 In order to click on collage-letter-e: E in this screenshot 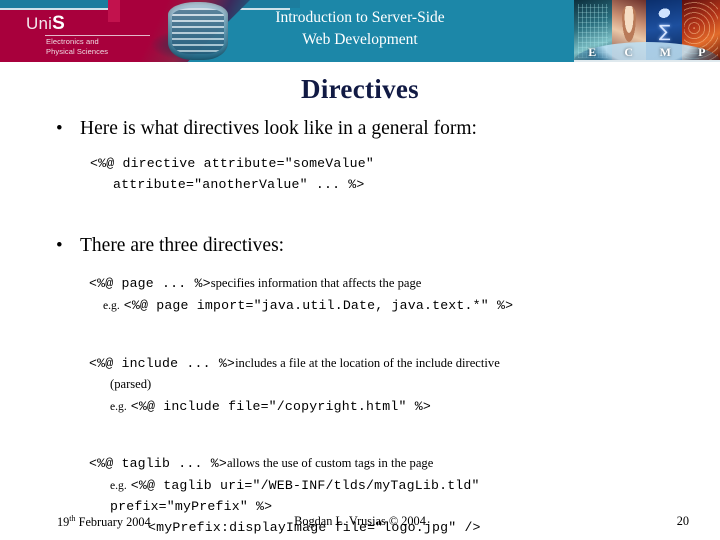, I will do `click(592, 52)`.